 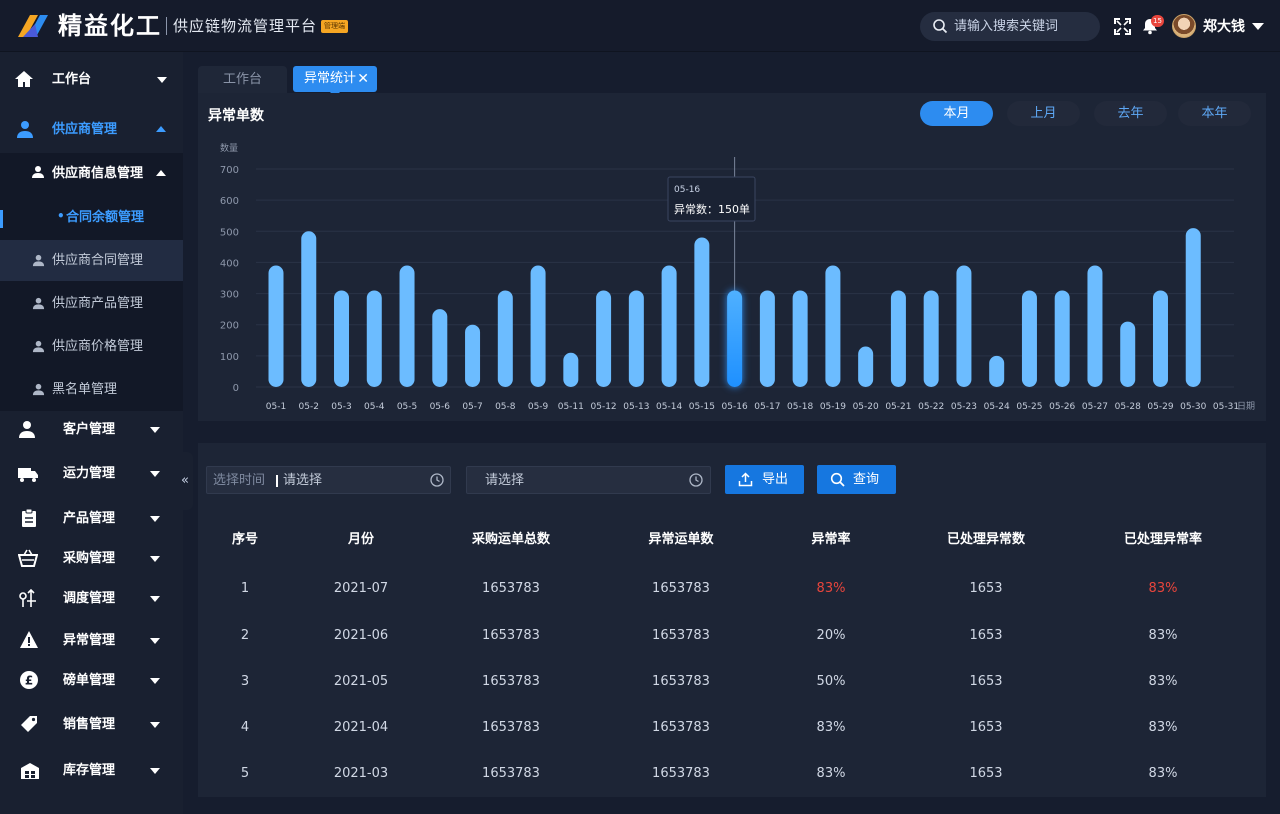 What do you see at coordinates (711, 199) in the screenshot?
I see `chart-tooltip: 05-16 异常数：150单` at bounding box center [711, 199].